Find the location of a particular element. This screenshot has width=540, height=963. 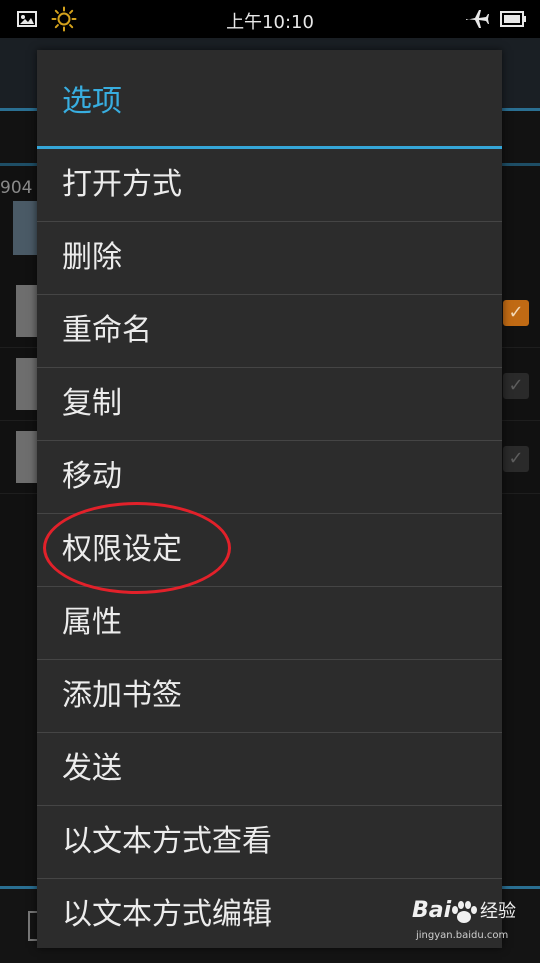

menu-item-rename: 重命名 is located at coordinates (269, 331).